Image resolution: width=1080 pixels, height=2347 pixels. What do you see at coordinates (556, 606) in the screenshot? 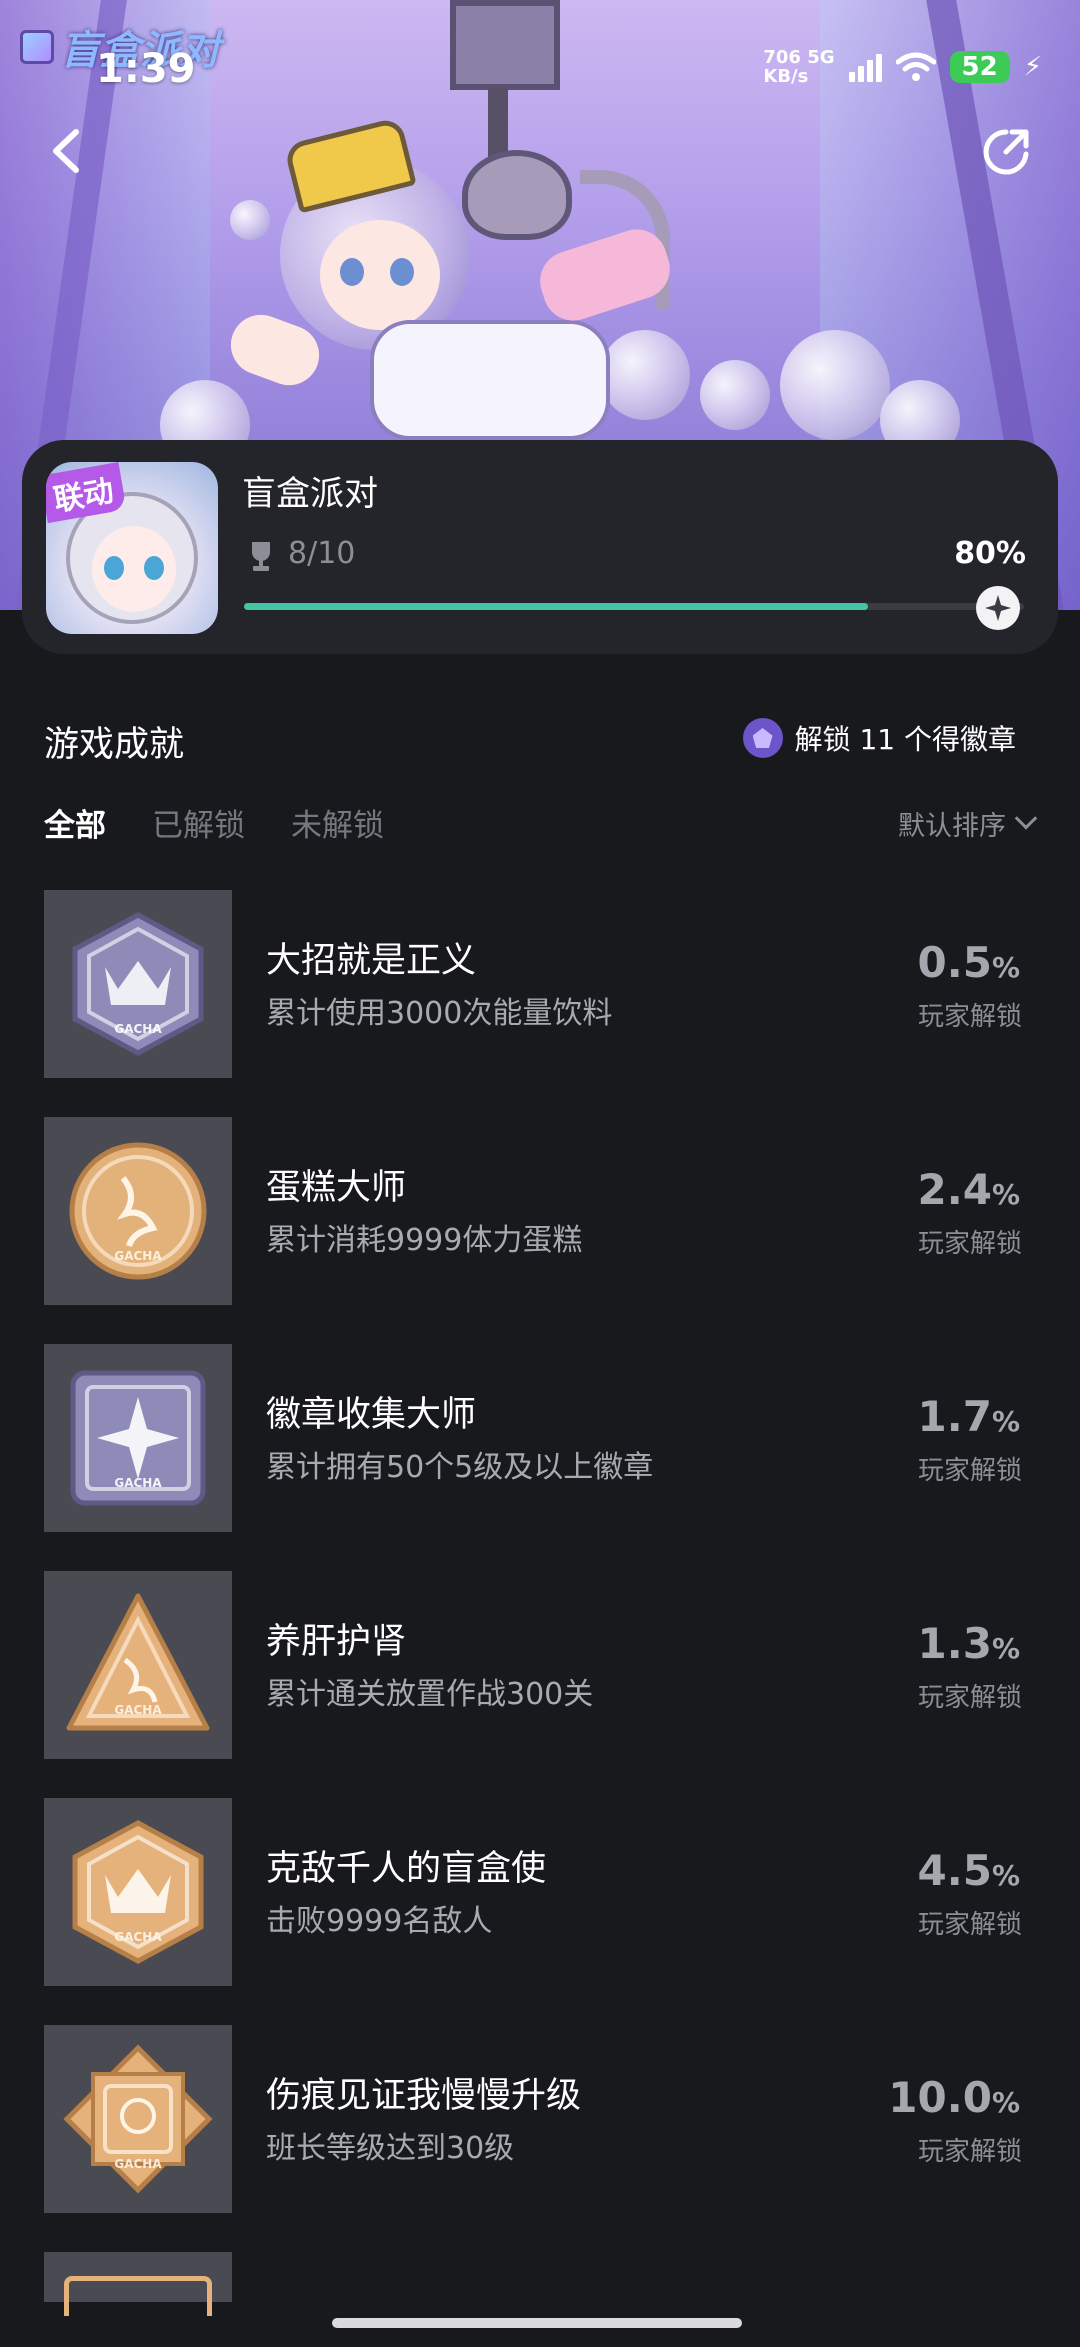
I see `progress-fill` at bounding box center [556, 606].